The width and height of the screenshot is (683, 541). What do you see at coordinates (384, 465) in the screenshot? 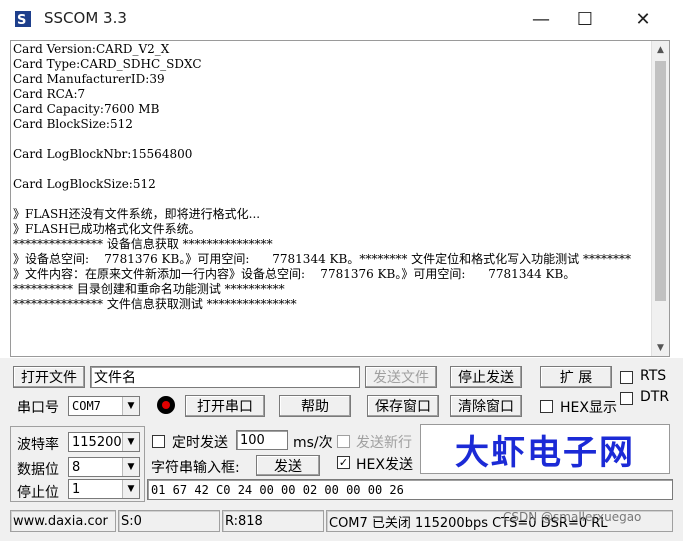
I see `hex-send-label: HEX发送` at bounding box center [384, 465].